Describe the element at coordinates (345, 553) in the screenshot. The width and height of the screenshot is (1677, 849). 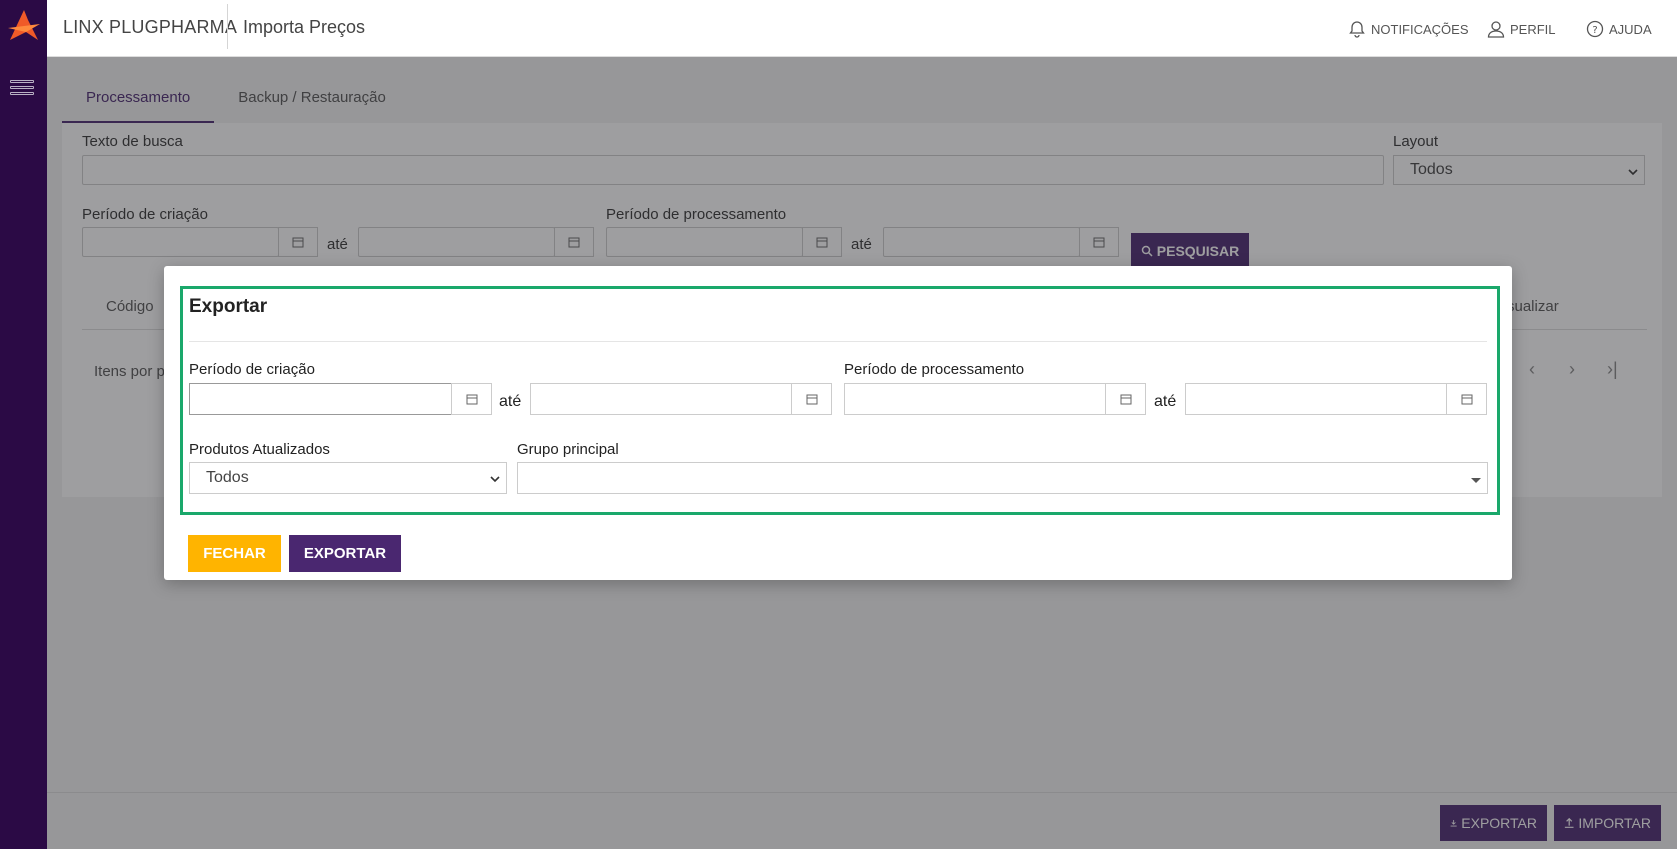
I see `modal-export-button: EXPORTAR` at that location.